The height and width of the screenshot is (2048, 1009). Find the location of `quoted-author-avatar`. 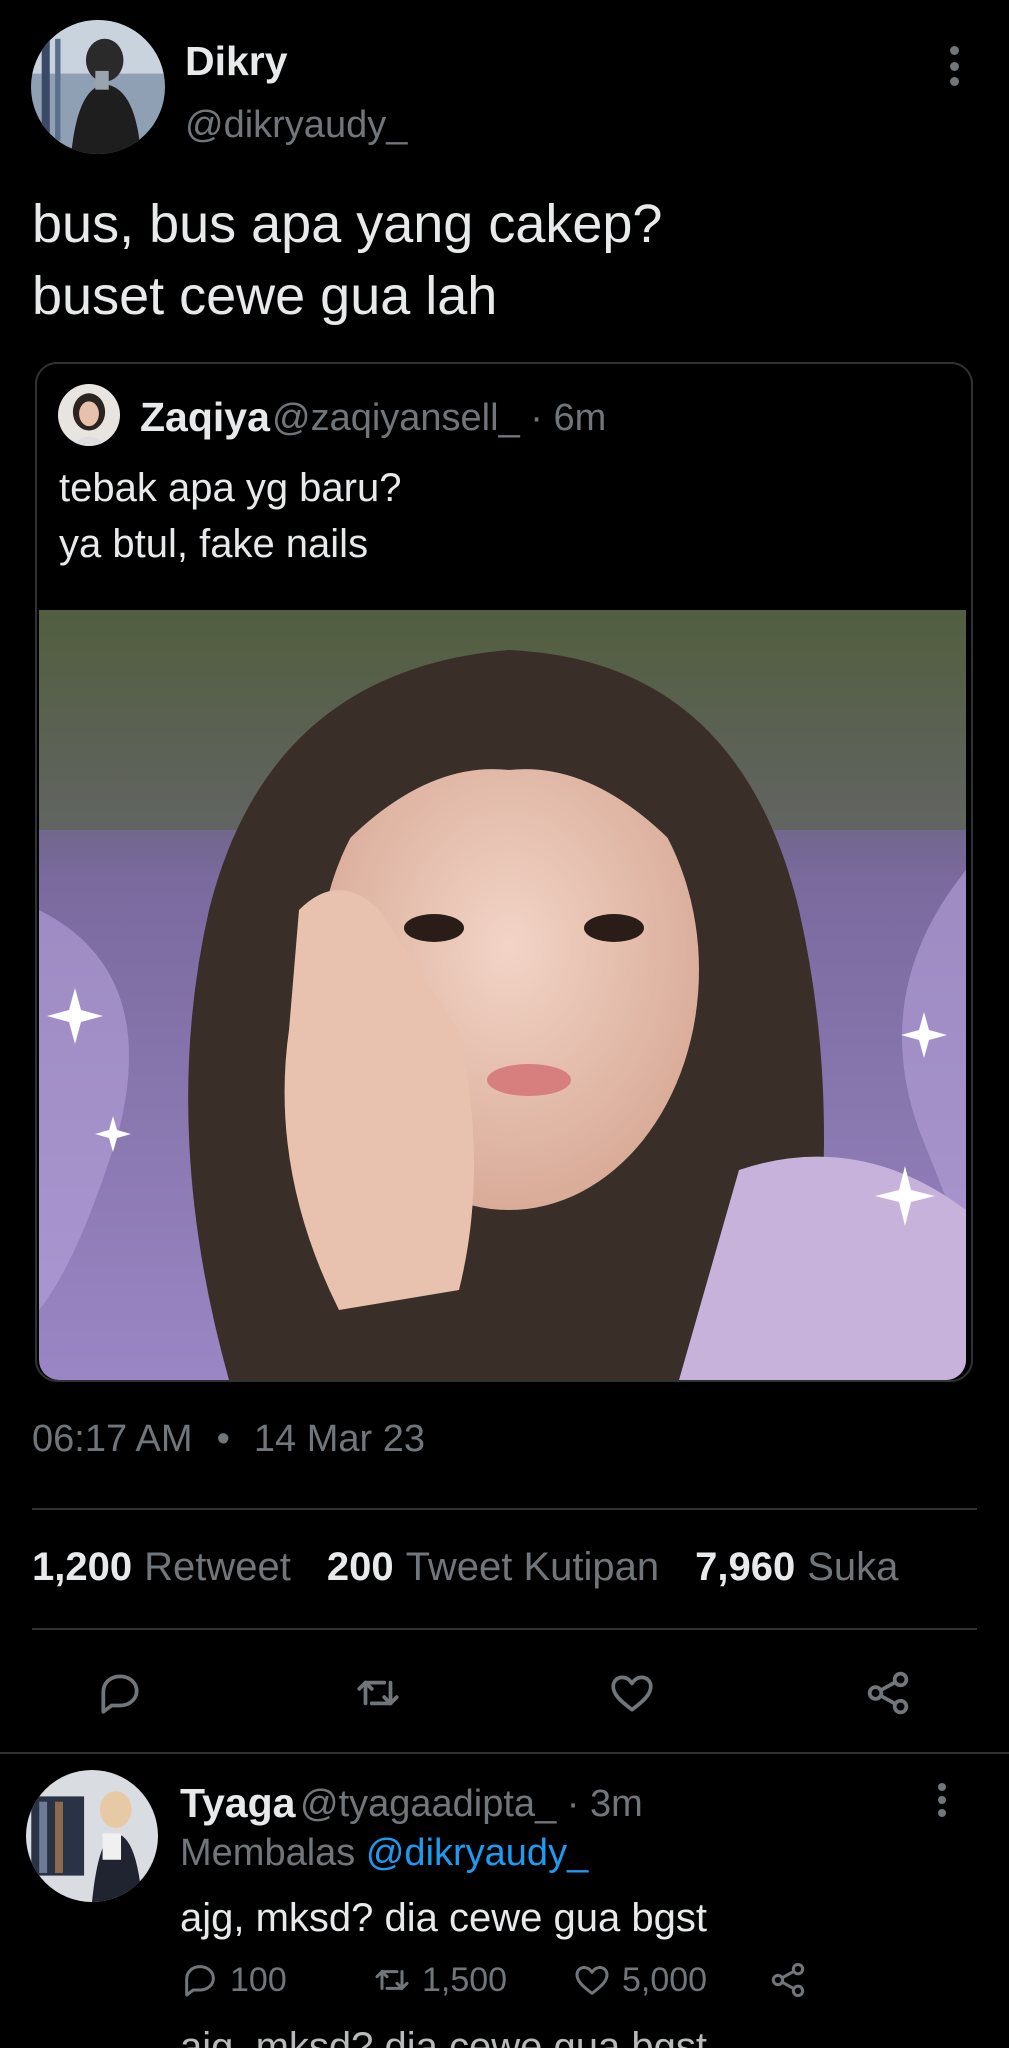

quoted-author-avatar is located at coordinates (89, 415).